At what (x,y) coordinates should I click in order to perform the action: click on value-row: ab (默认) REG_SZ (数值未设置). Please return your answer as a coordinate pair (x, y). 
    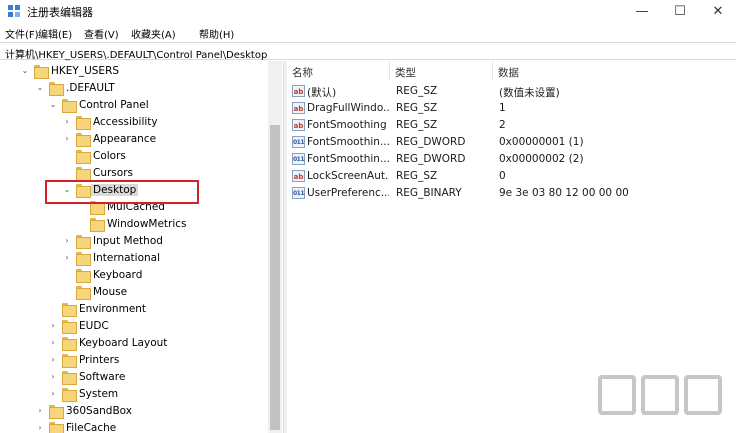
    Looking at the image, I should click on (511, 91).